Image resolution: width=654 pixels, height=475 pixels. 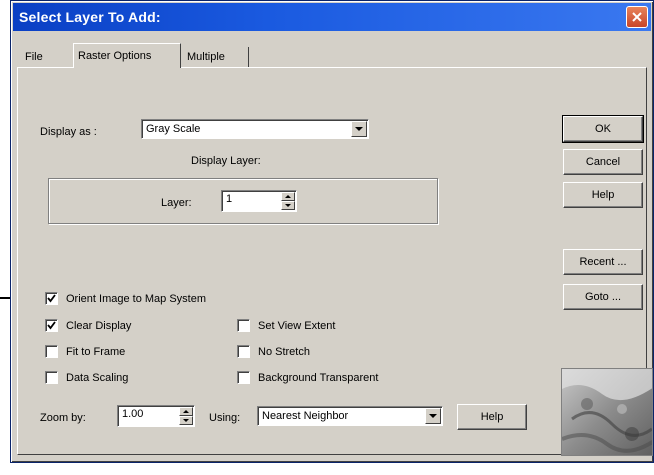 What do you see at coordinates (97, 377) in the screenshot?
I see `data-scaling-label: Data Scaling` at bounding box center [97, 377].